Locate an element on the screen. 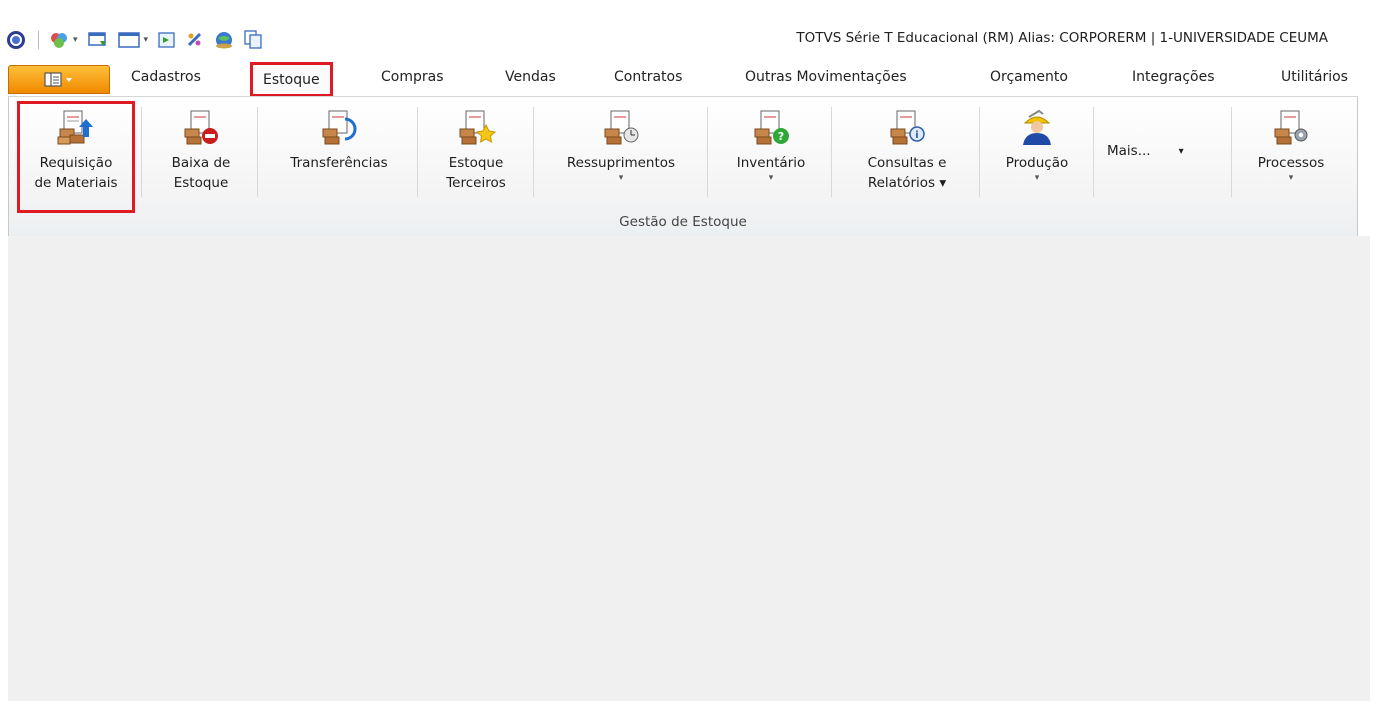 The height and width of the screenshot is (701, 1380). window-icon: ▾ is located at coordinates (133, 40).